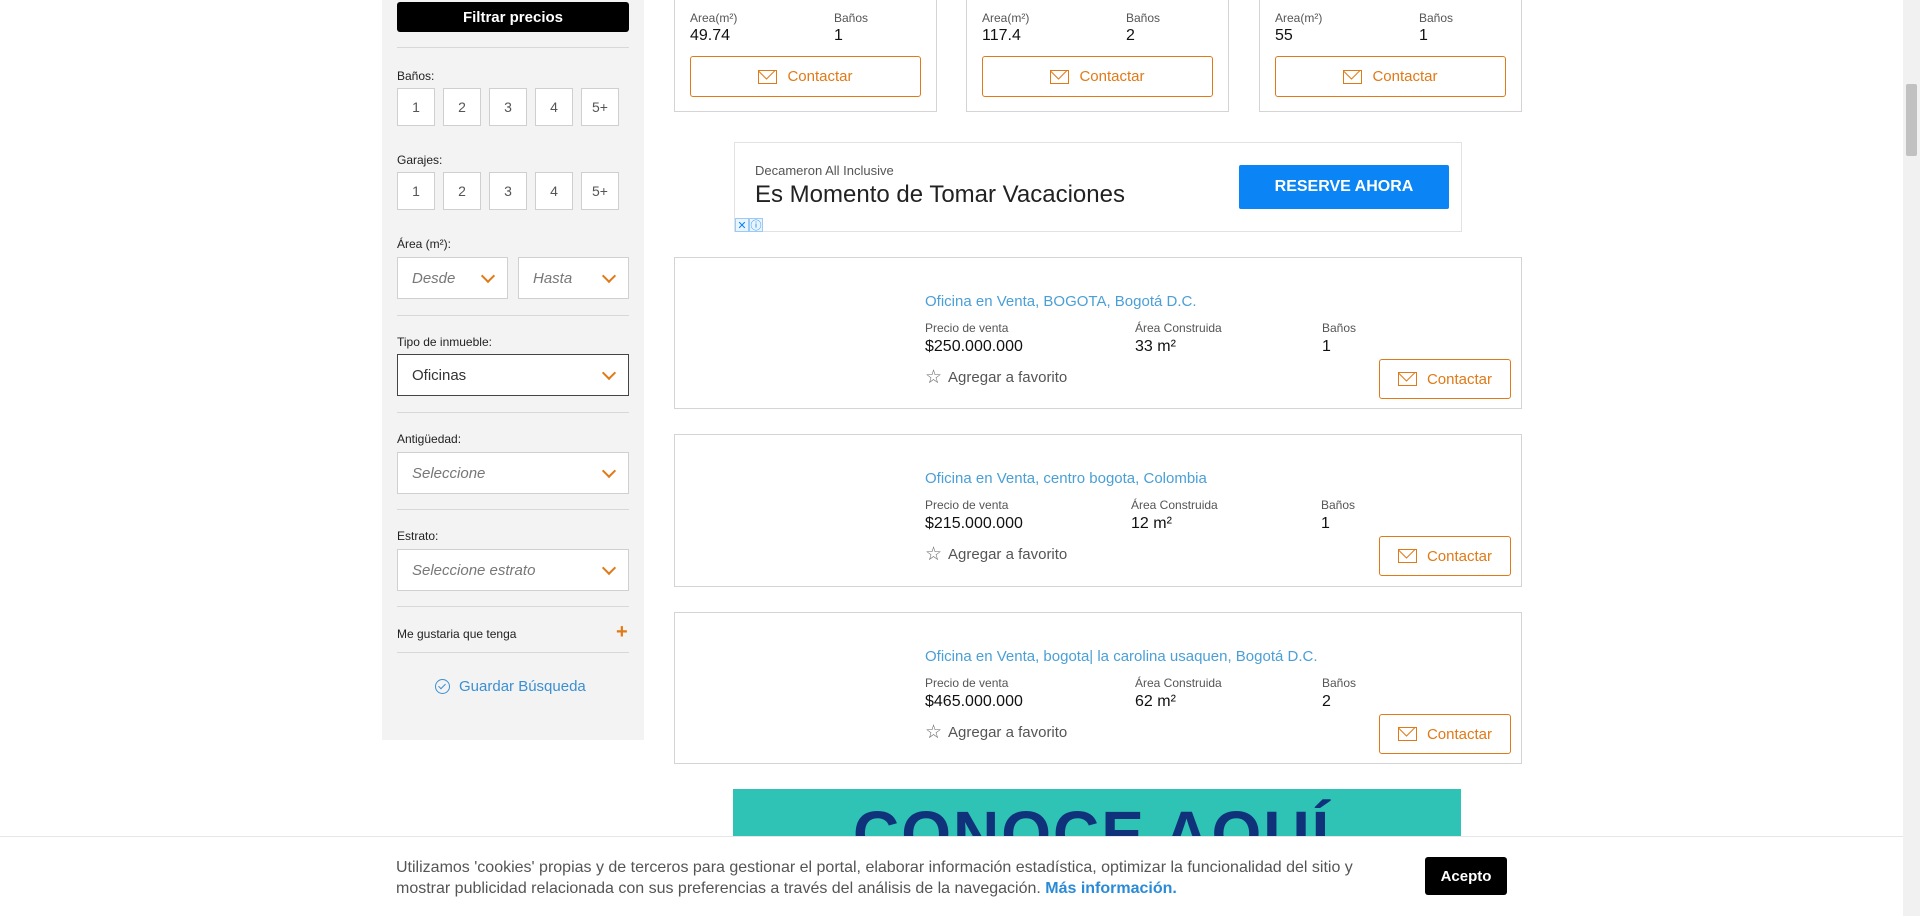 The width and height of the screenshot is (1920, 917). I want to click on estrato-label: Estrato:, so click(418, 536).